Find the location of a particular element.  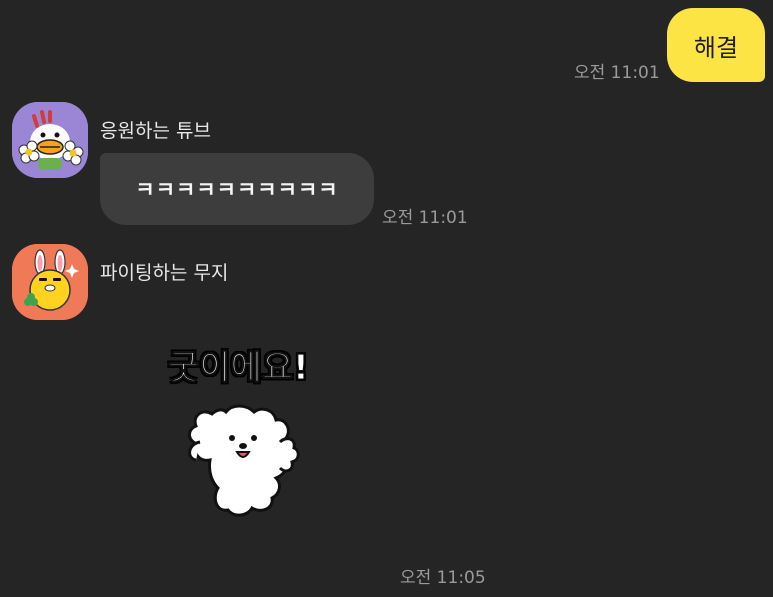

tube-message-text: ㅋㅋㅋㅋㅋㅋㅋㅋㅋㅋ is located at coordinates (237, 190).